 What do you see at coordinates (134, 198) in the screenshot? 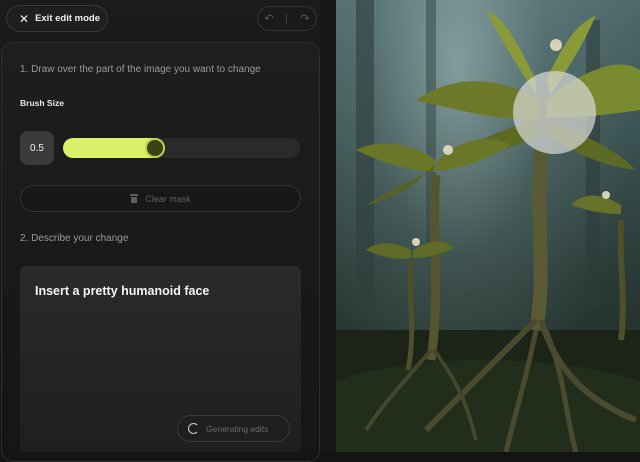
I see `trash-icon` at bounding box center [134, 198].